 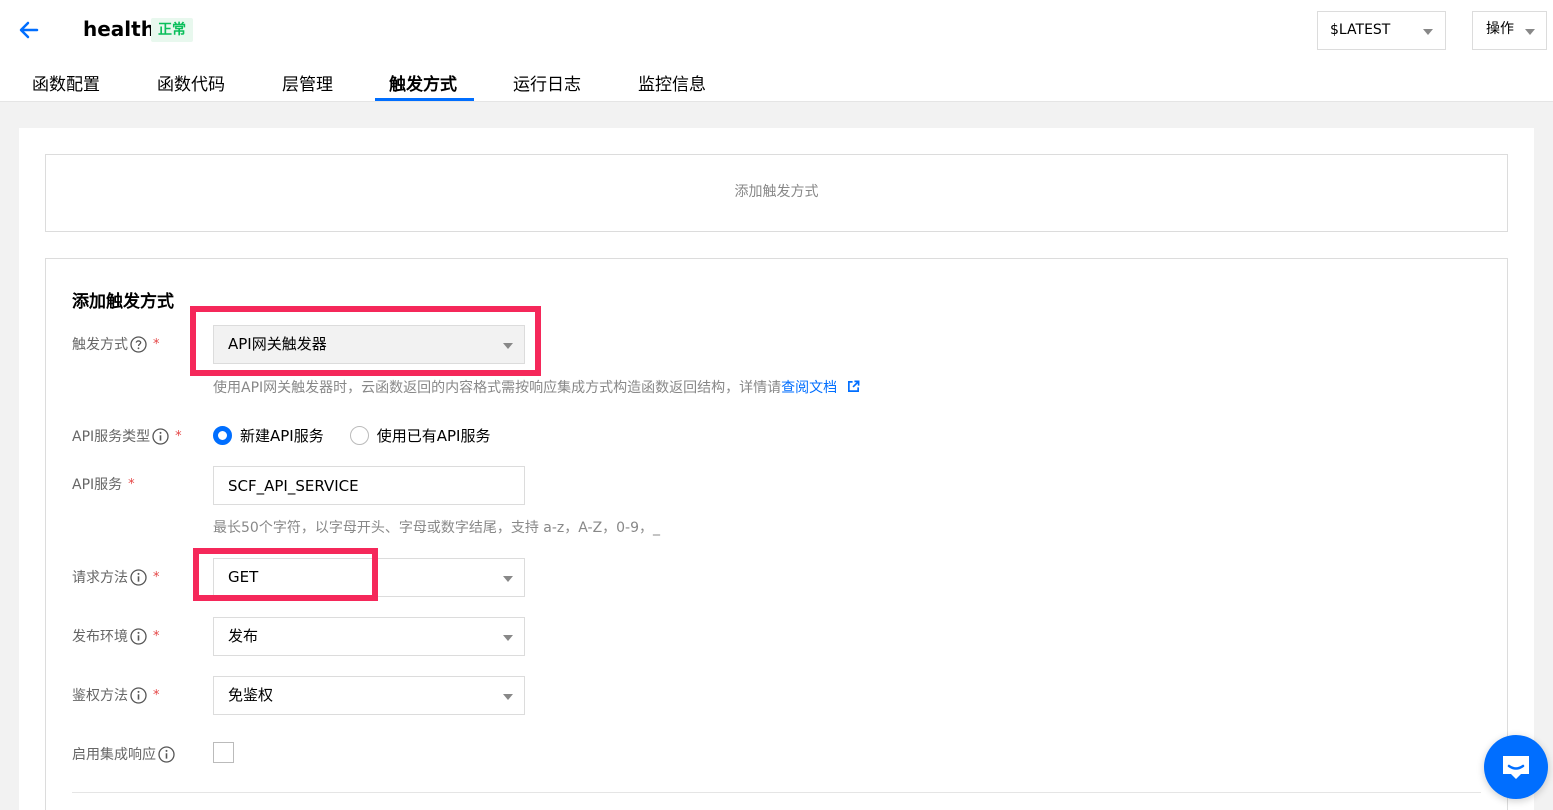 What do you see at coordinates (369, 695) in the screenshot?
I see `auth-method-select: 免鉴权` at bounding box center [369, 695].